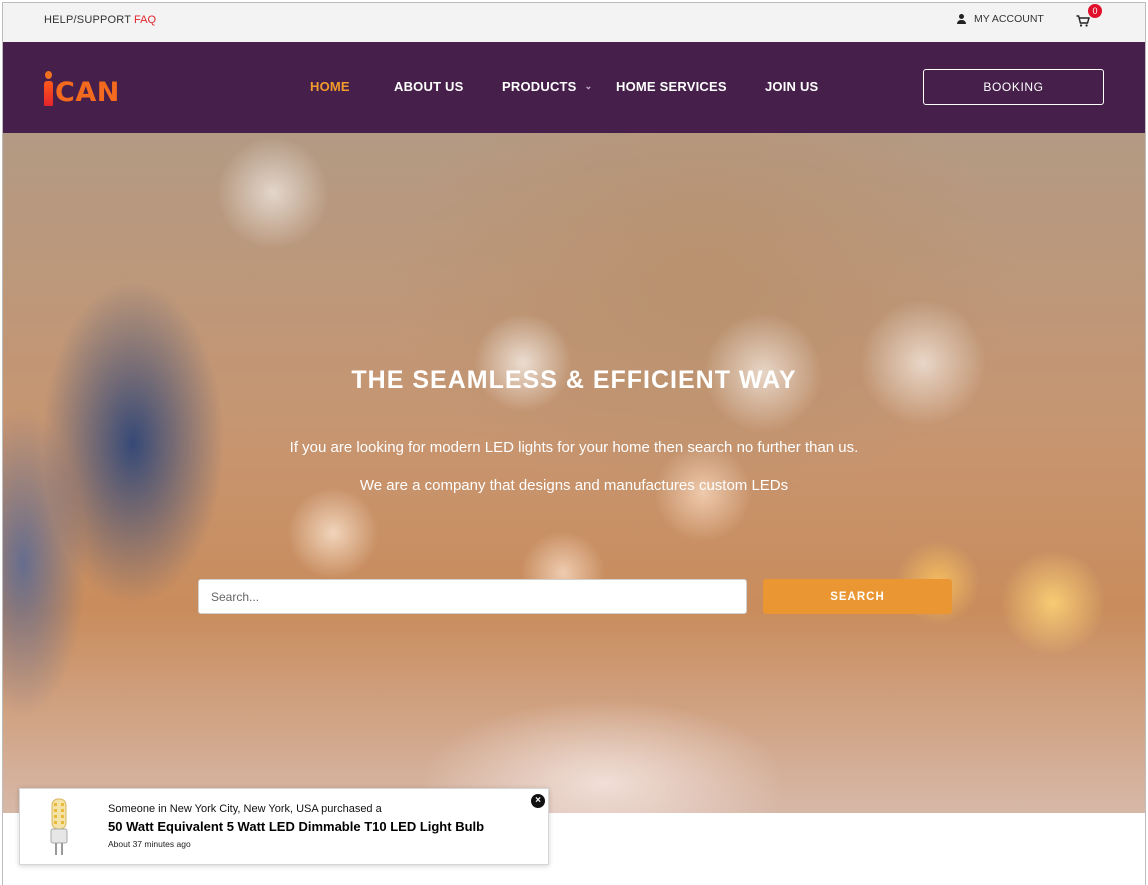 The height and width of the screenshot is (885, 1148). Describe the element at coordinates (538, 801) in the screenshot. I see `close-icon: ×` at that location.